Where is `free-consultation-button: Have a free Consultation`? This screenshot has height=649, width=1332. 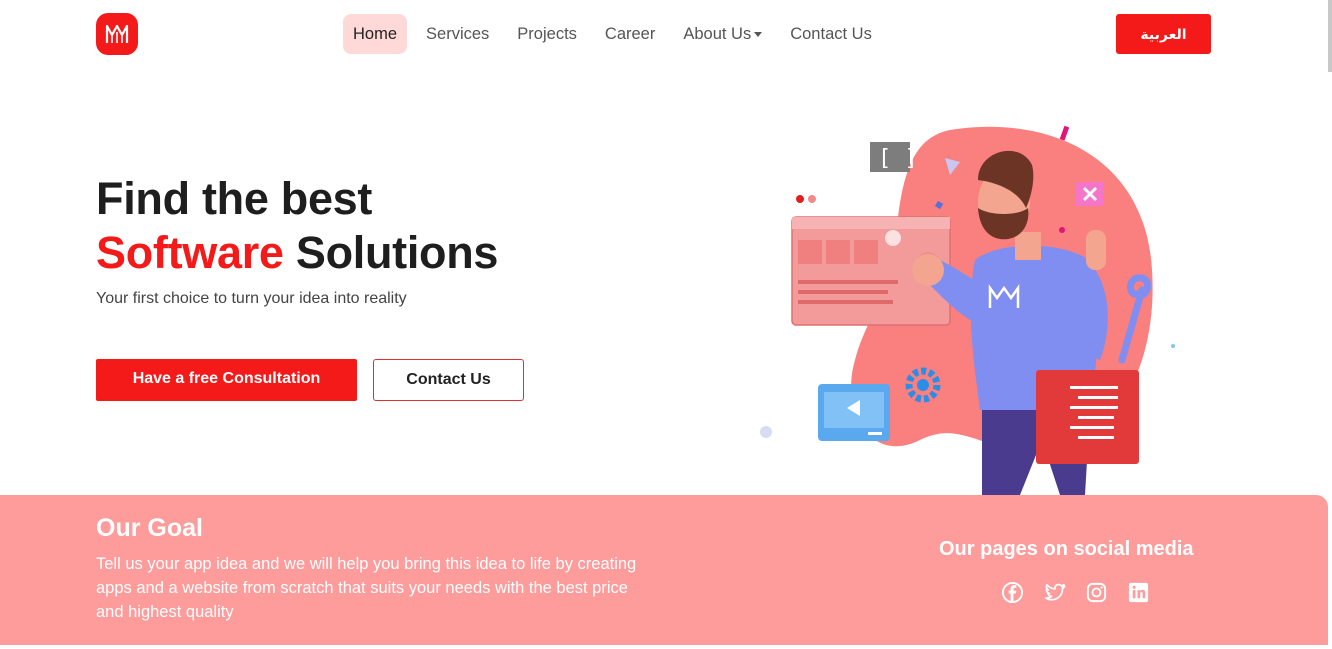
free-consultation-button: Have a free Consultation is located at coordinates (226, 380).